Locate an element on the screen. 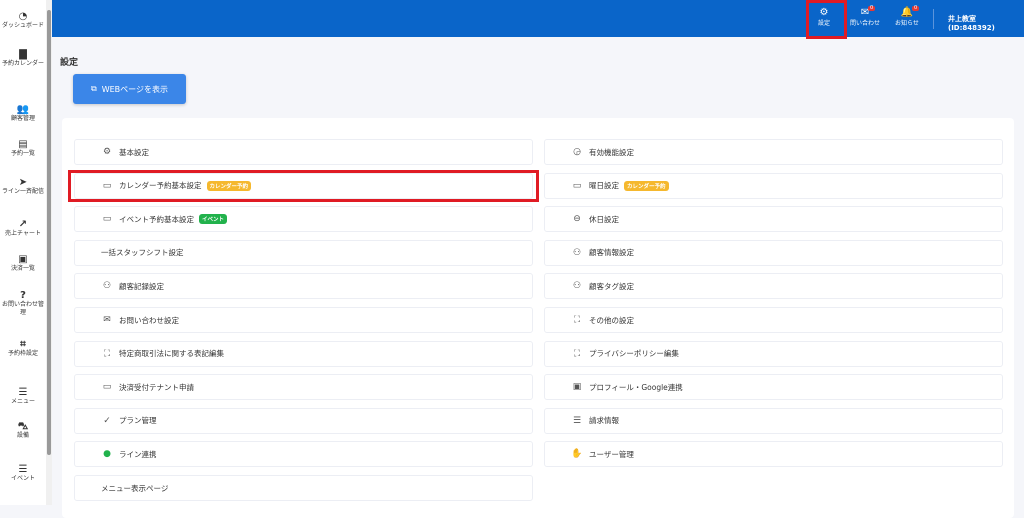  settings-item: ⊖ 休日設定 is located at coordinates (773, 219).